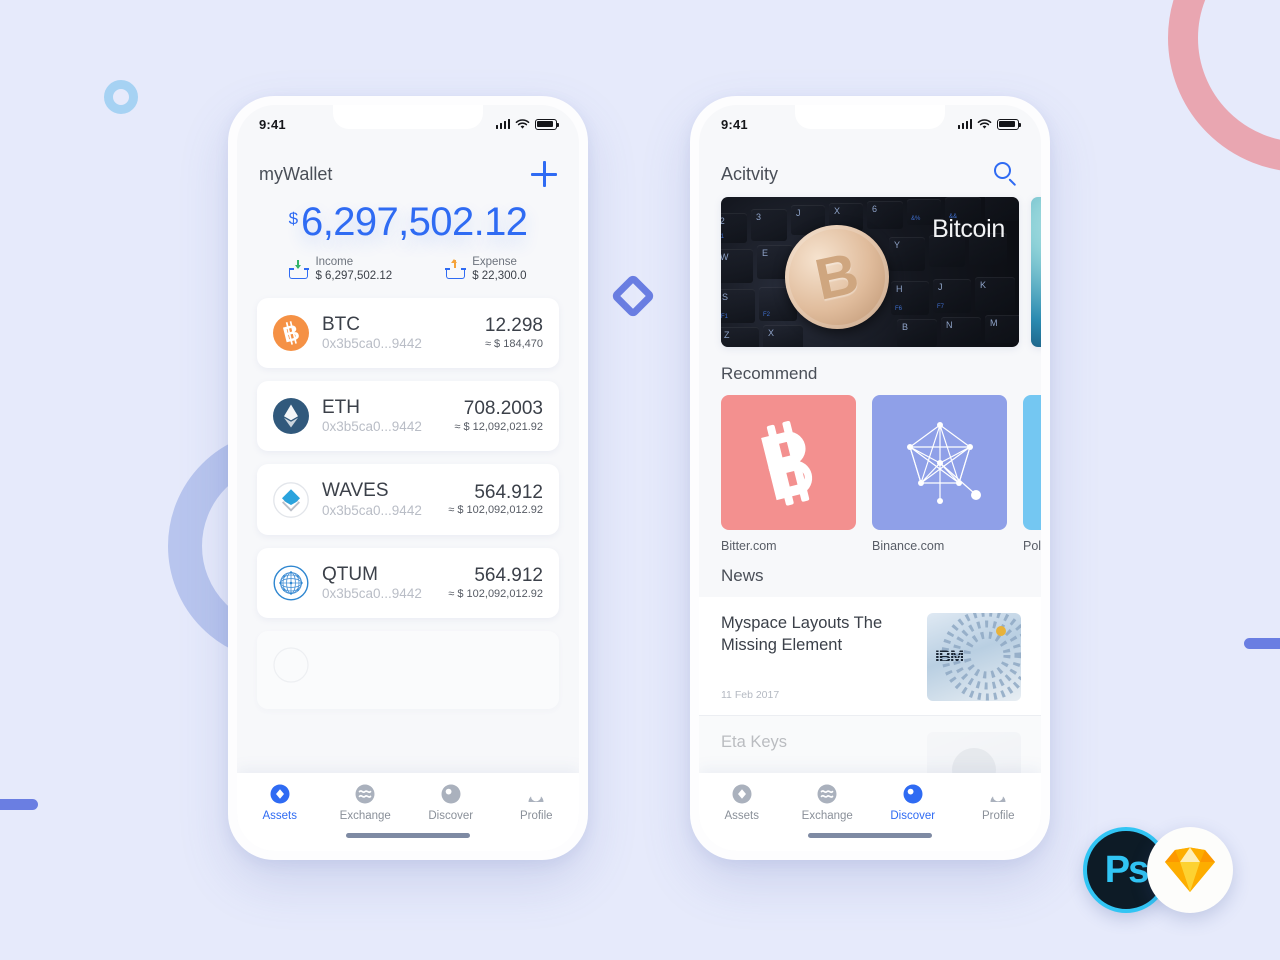 The width and height of the screenshot is (1280, 960). What do you see at coordinates (734, 124) in the screenshot?
I see `status-time: 9:41` at bounding box center [734, 124].